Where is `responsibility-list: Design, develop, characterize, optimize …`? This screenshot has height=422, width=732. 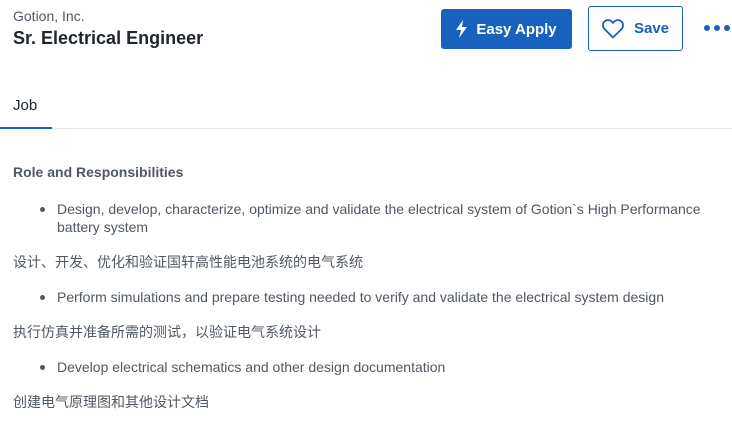 responsibility-list: Design, develop, characterize, optimize … is located at coordinates (384, 218).